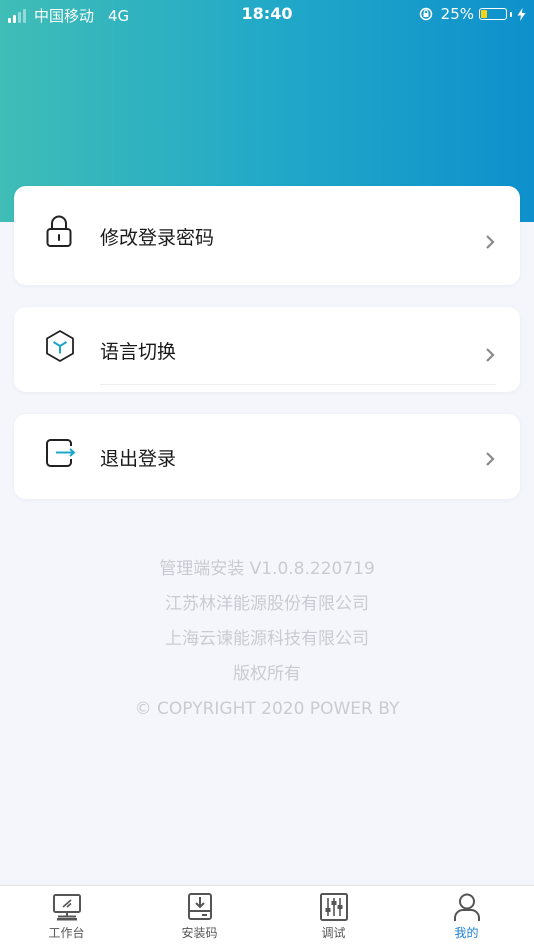  What do you see at coordinates (333, 907) in the screenshot?
I see `sliders-icon` at bounding box center [333, 907].